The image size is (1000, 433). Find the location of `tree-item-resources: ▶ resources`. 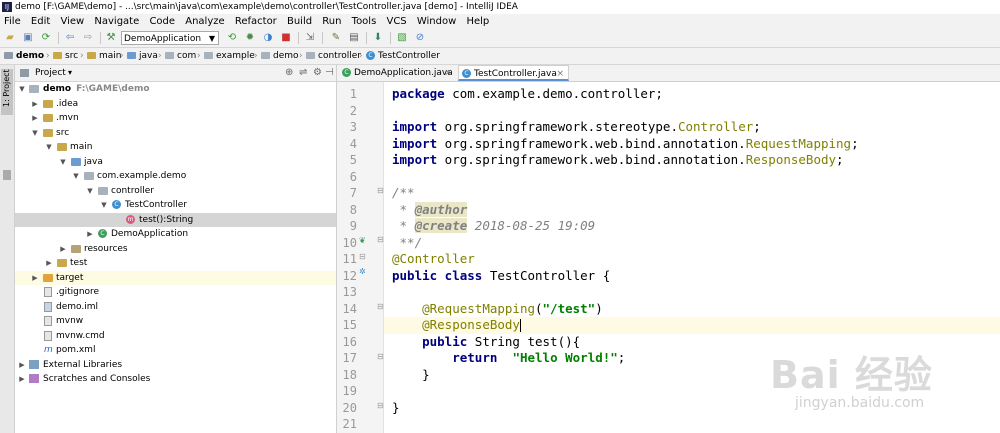

tree-item-resources: ▶ resources is located at coordinates (175, 249).